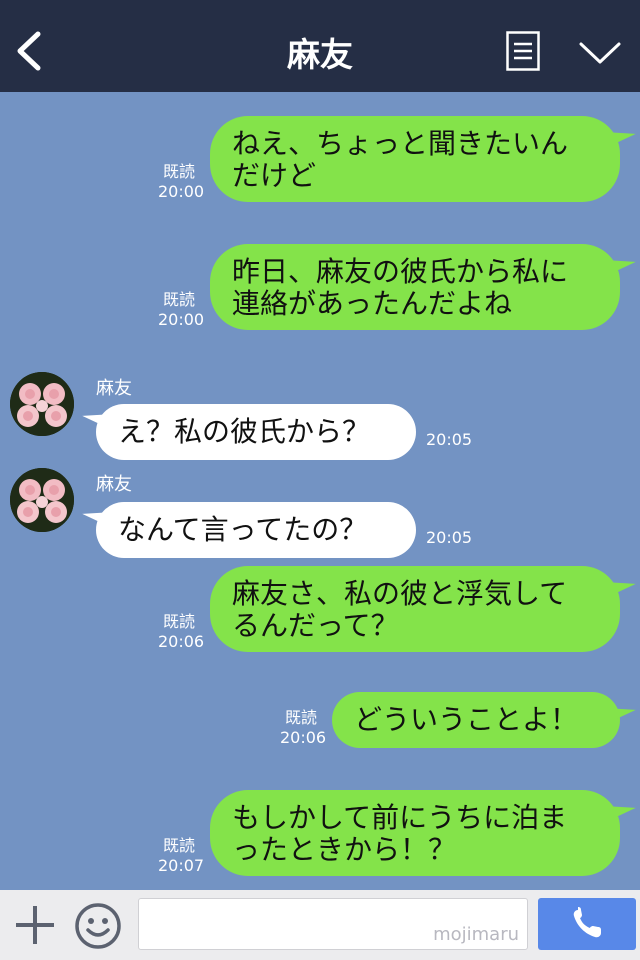  Describe the element at coordinates (333, 924) in the screenshot. I see `message-input: mojimaru` at that location.